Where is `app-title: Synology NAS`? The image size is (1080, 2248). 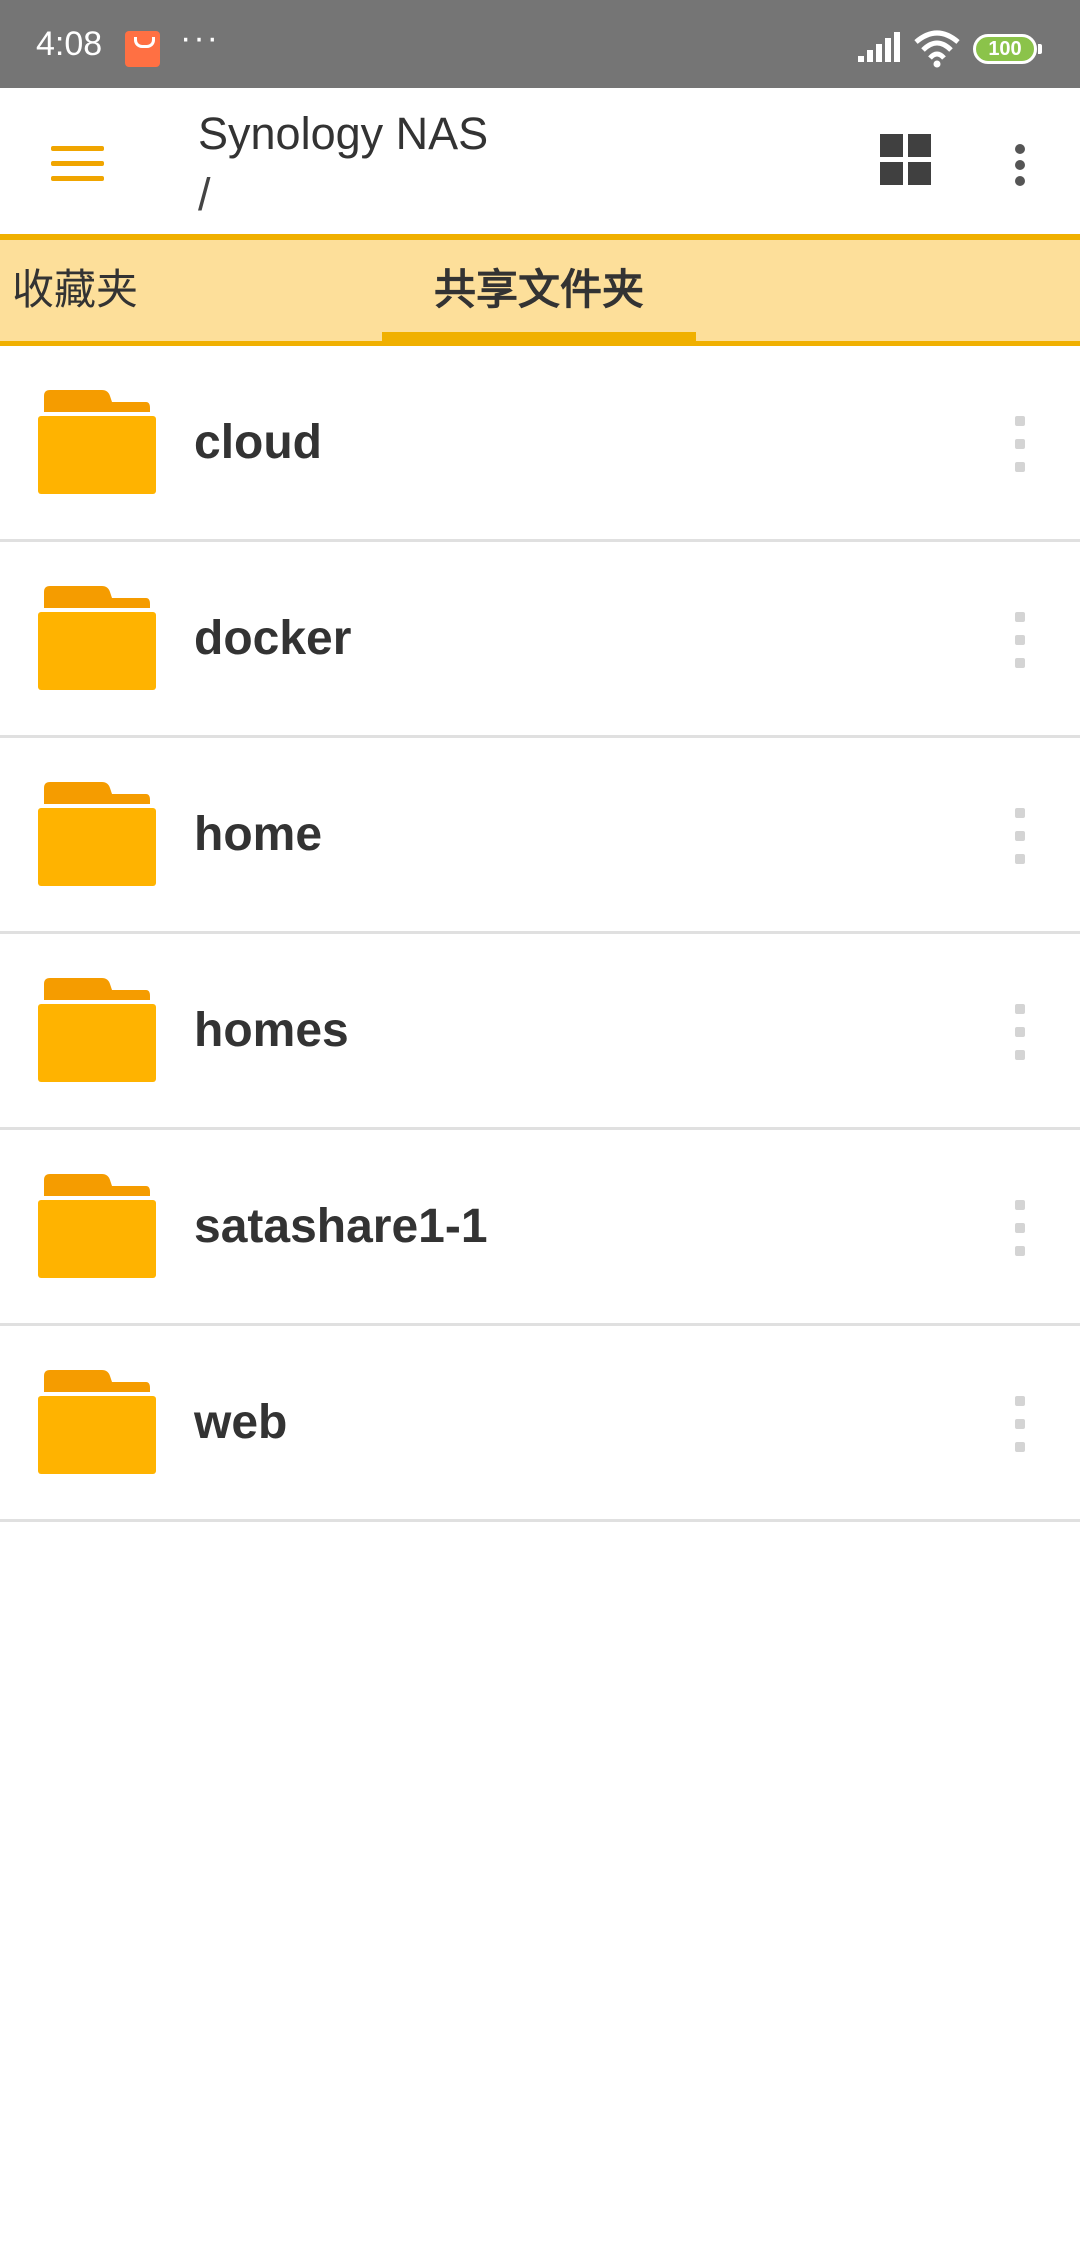 app-title: Synology NAS is located at coordinates (343, 133).